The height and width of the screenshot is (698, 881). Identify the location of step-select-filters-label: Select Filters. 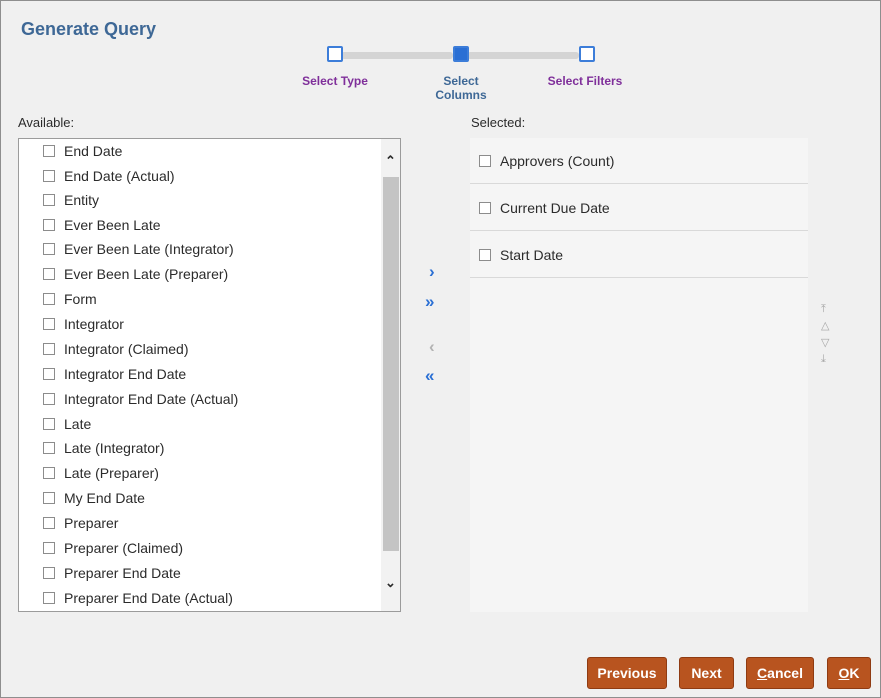
(585, 81).